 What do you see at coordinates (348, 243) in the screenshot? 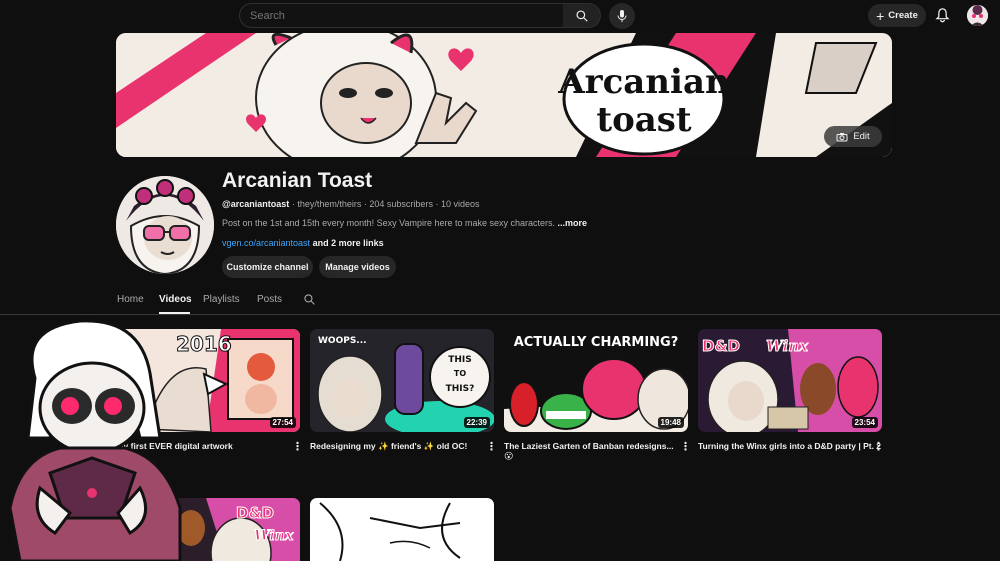
I see `more-links-button: and 2 more links` at bounding box center [348, 243].